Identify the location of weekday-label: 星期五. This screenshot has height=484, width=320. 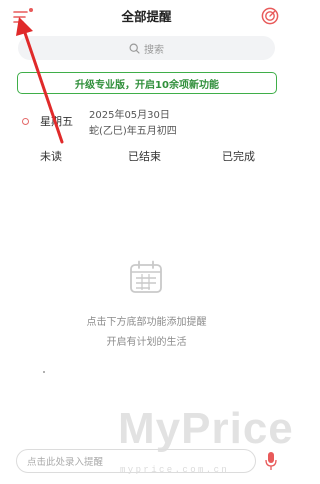
(56, 121).